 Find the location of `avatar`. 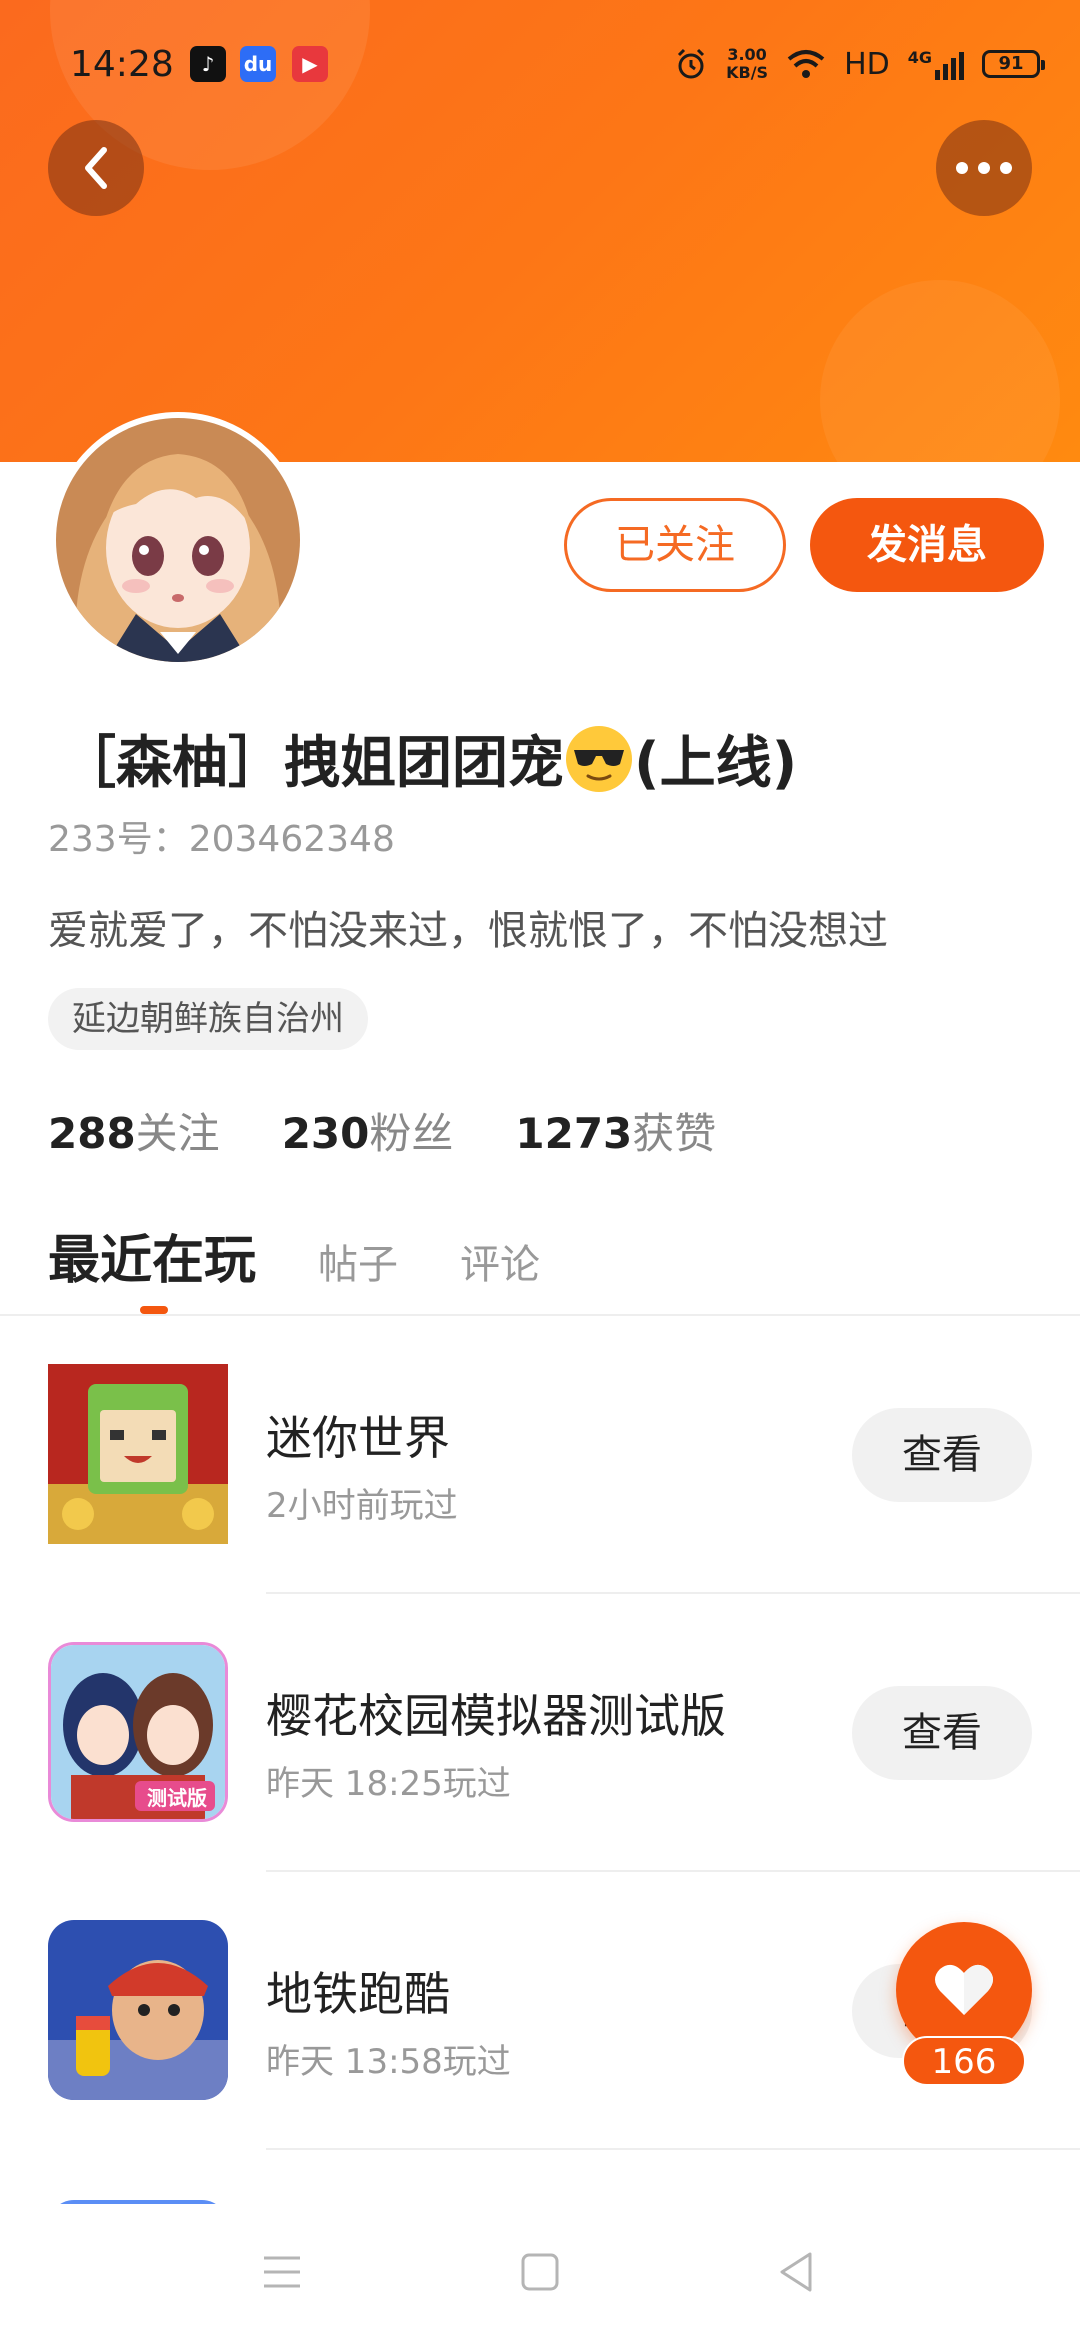

avatar is located at coordinates (178, 540).